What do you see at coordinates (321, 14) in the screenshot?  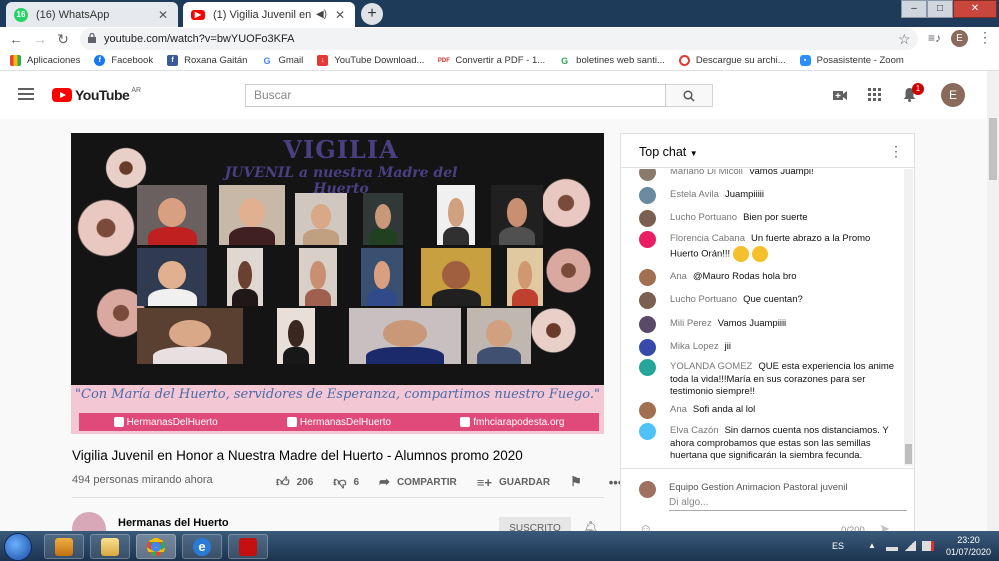 I see `speaker-icon: ◀)` at bounding box center [321, 14].